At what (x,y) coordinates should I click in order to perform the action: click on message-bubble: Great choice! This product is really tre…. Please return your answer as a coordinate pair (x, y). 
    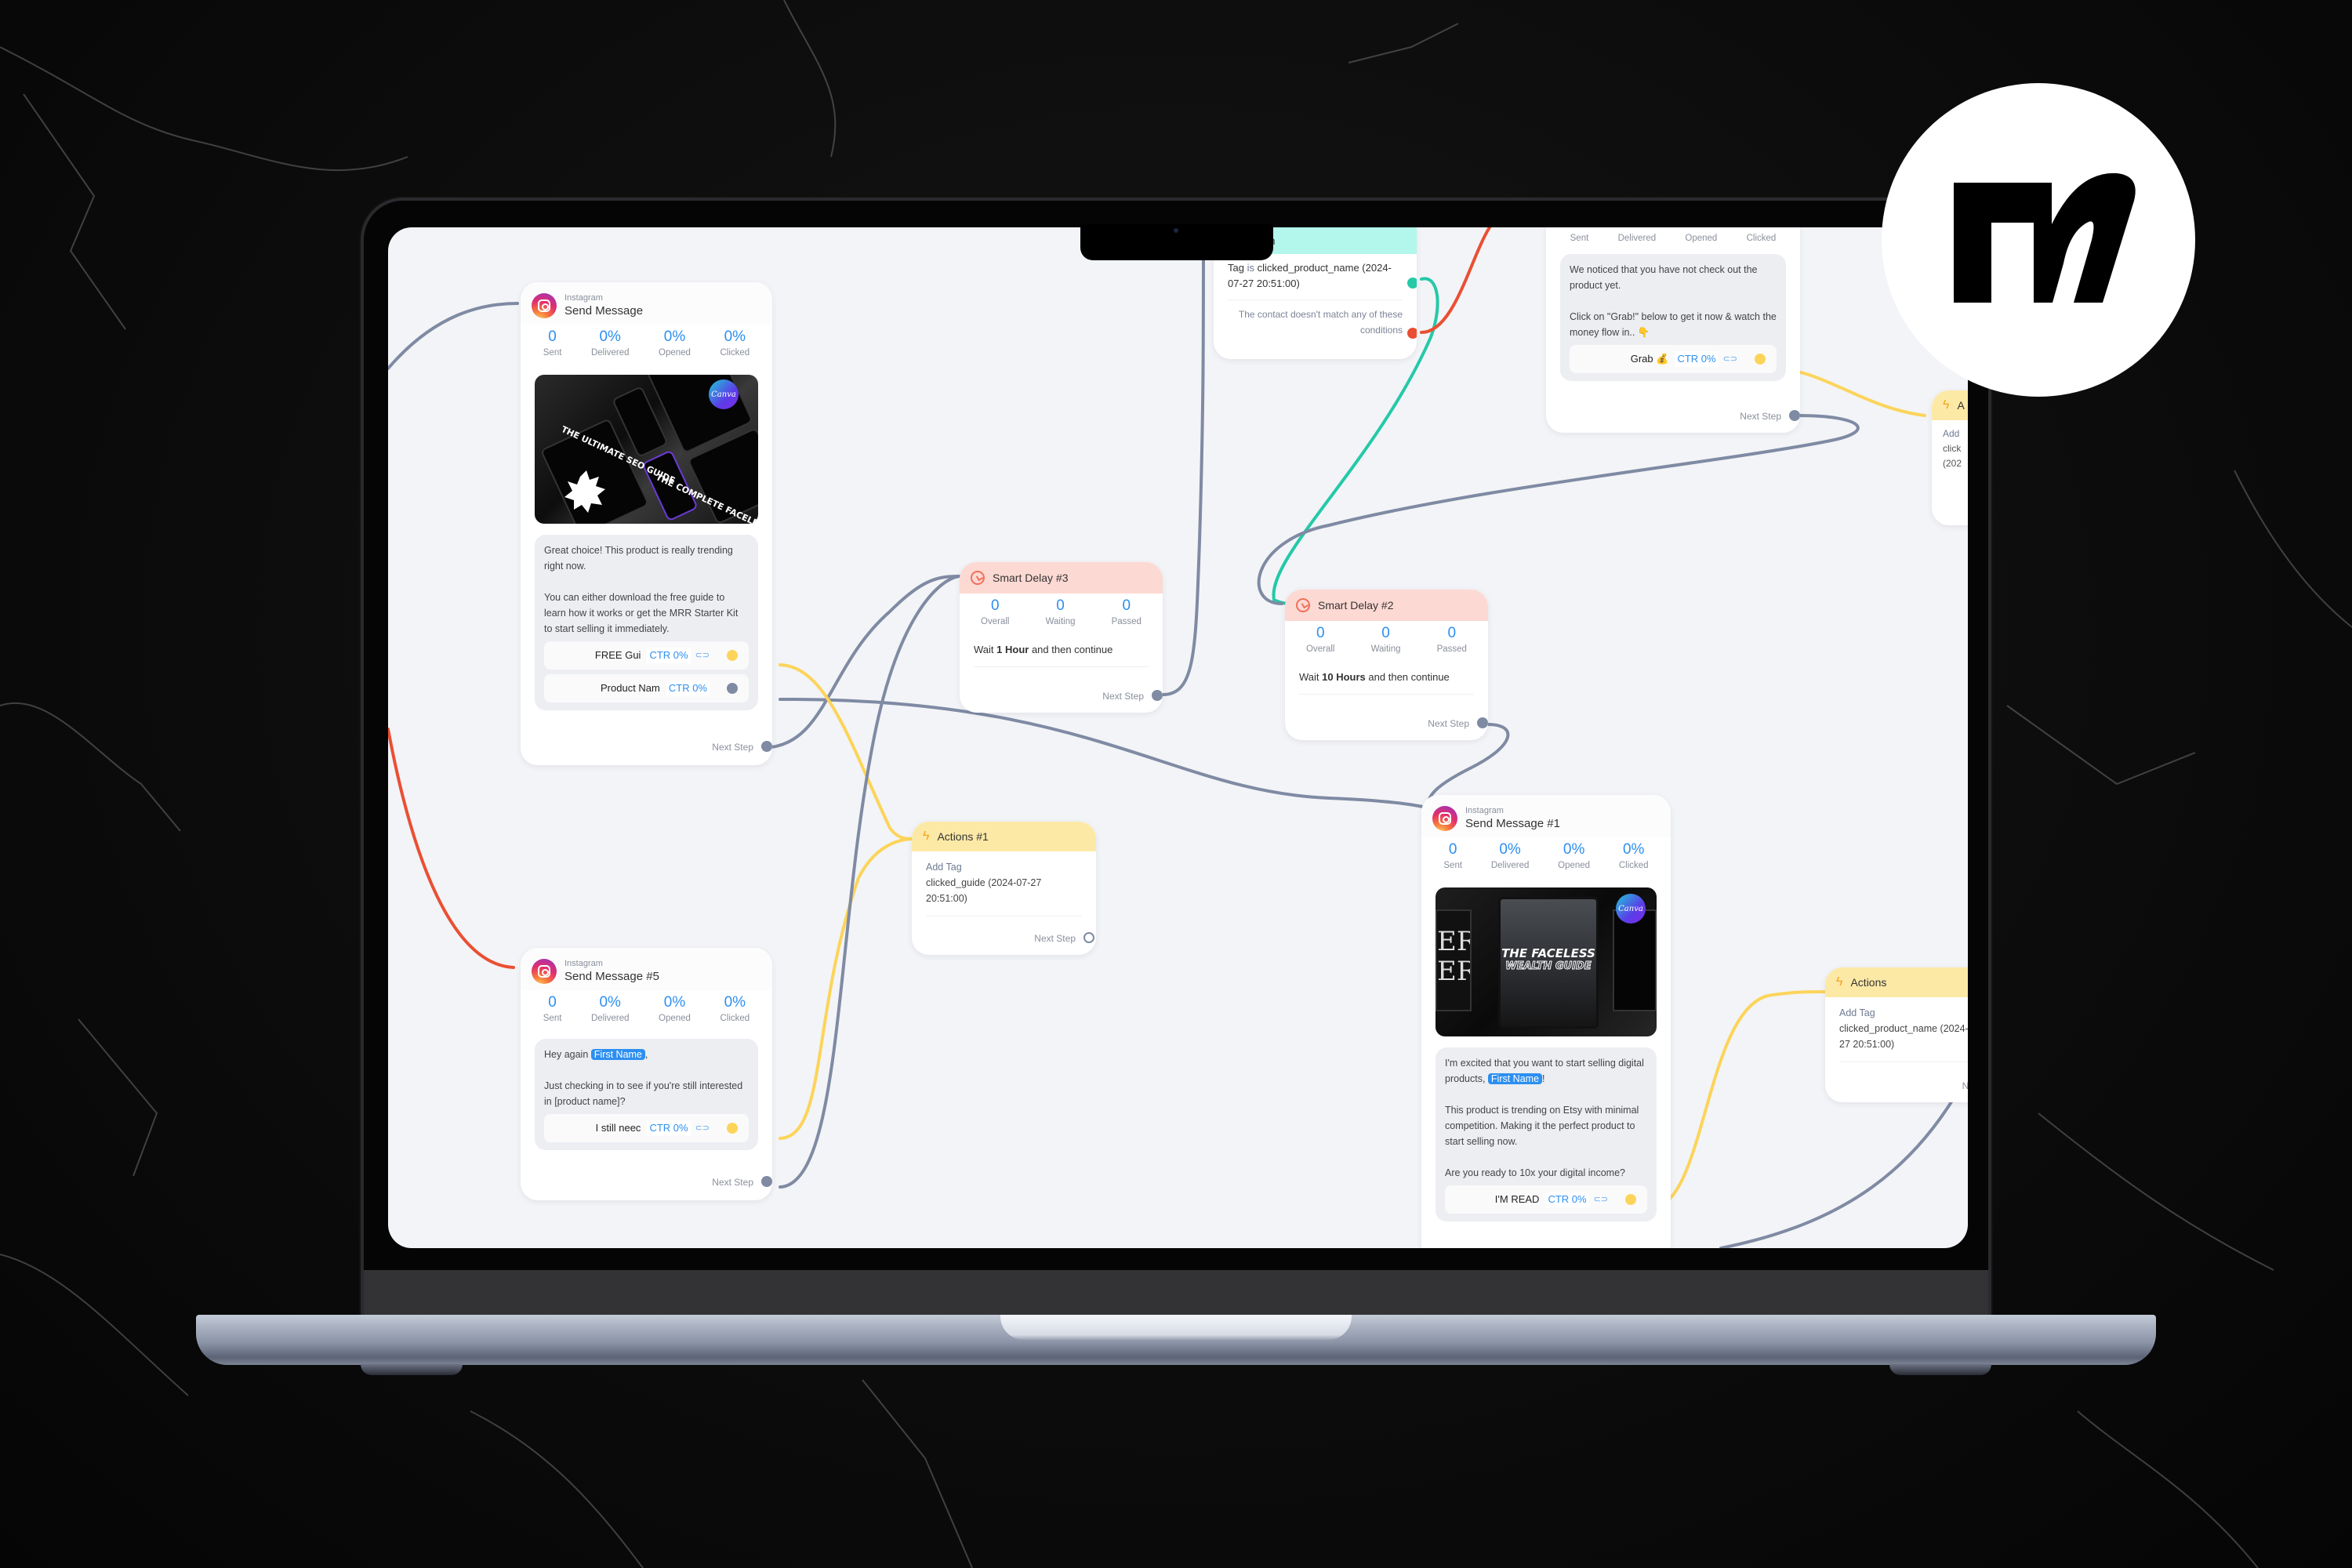
    Looking at the image, I should click on (646, 622).